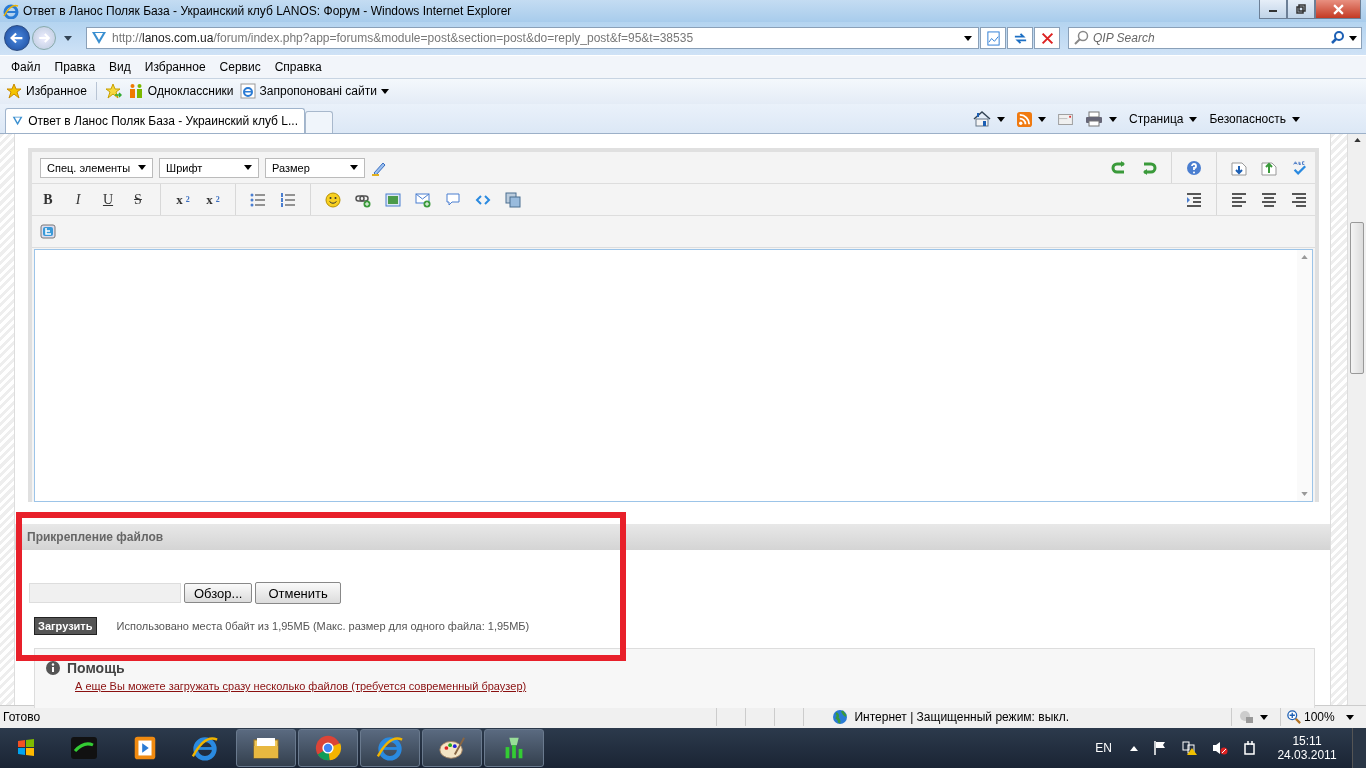 The height and width of the screenshot is (768, 1366). I want to click on menu-item: Файл, so click(26, 66).